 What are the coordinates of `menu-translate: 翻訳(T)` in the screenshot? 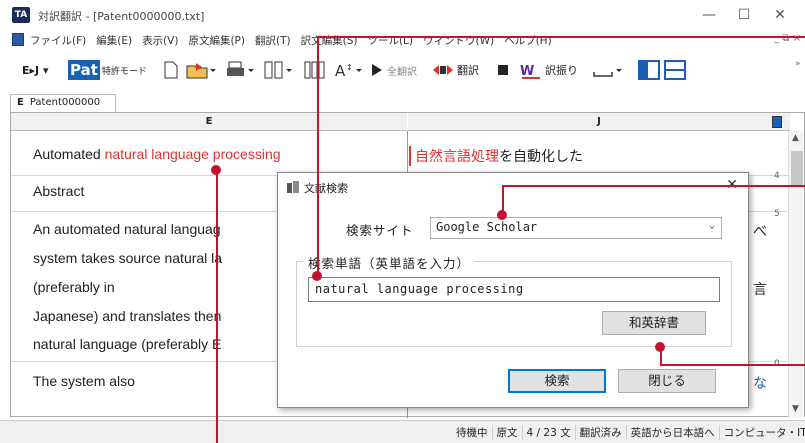 It's located at (273, 40).